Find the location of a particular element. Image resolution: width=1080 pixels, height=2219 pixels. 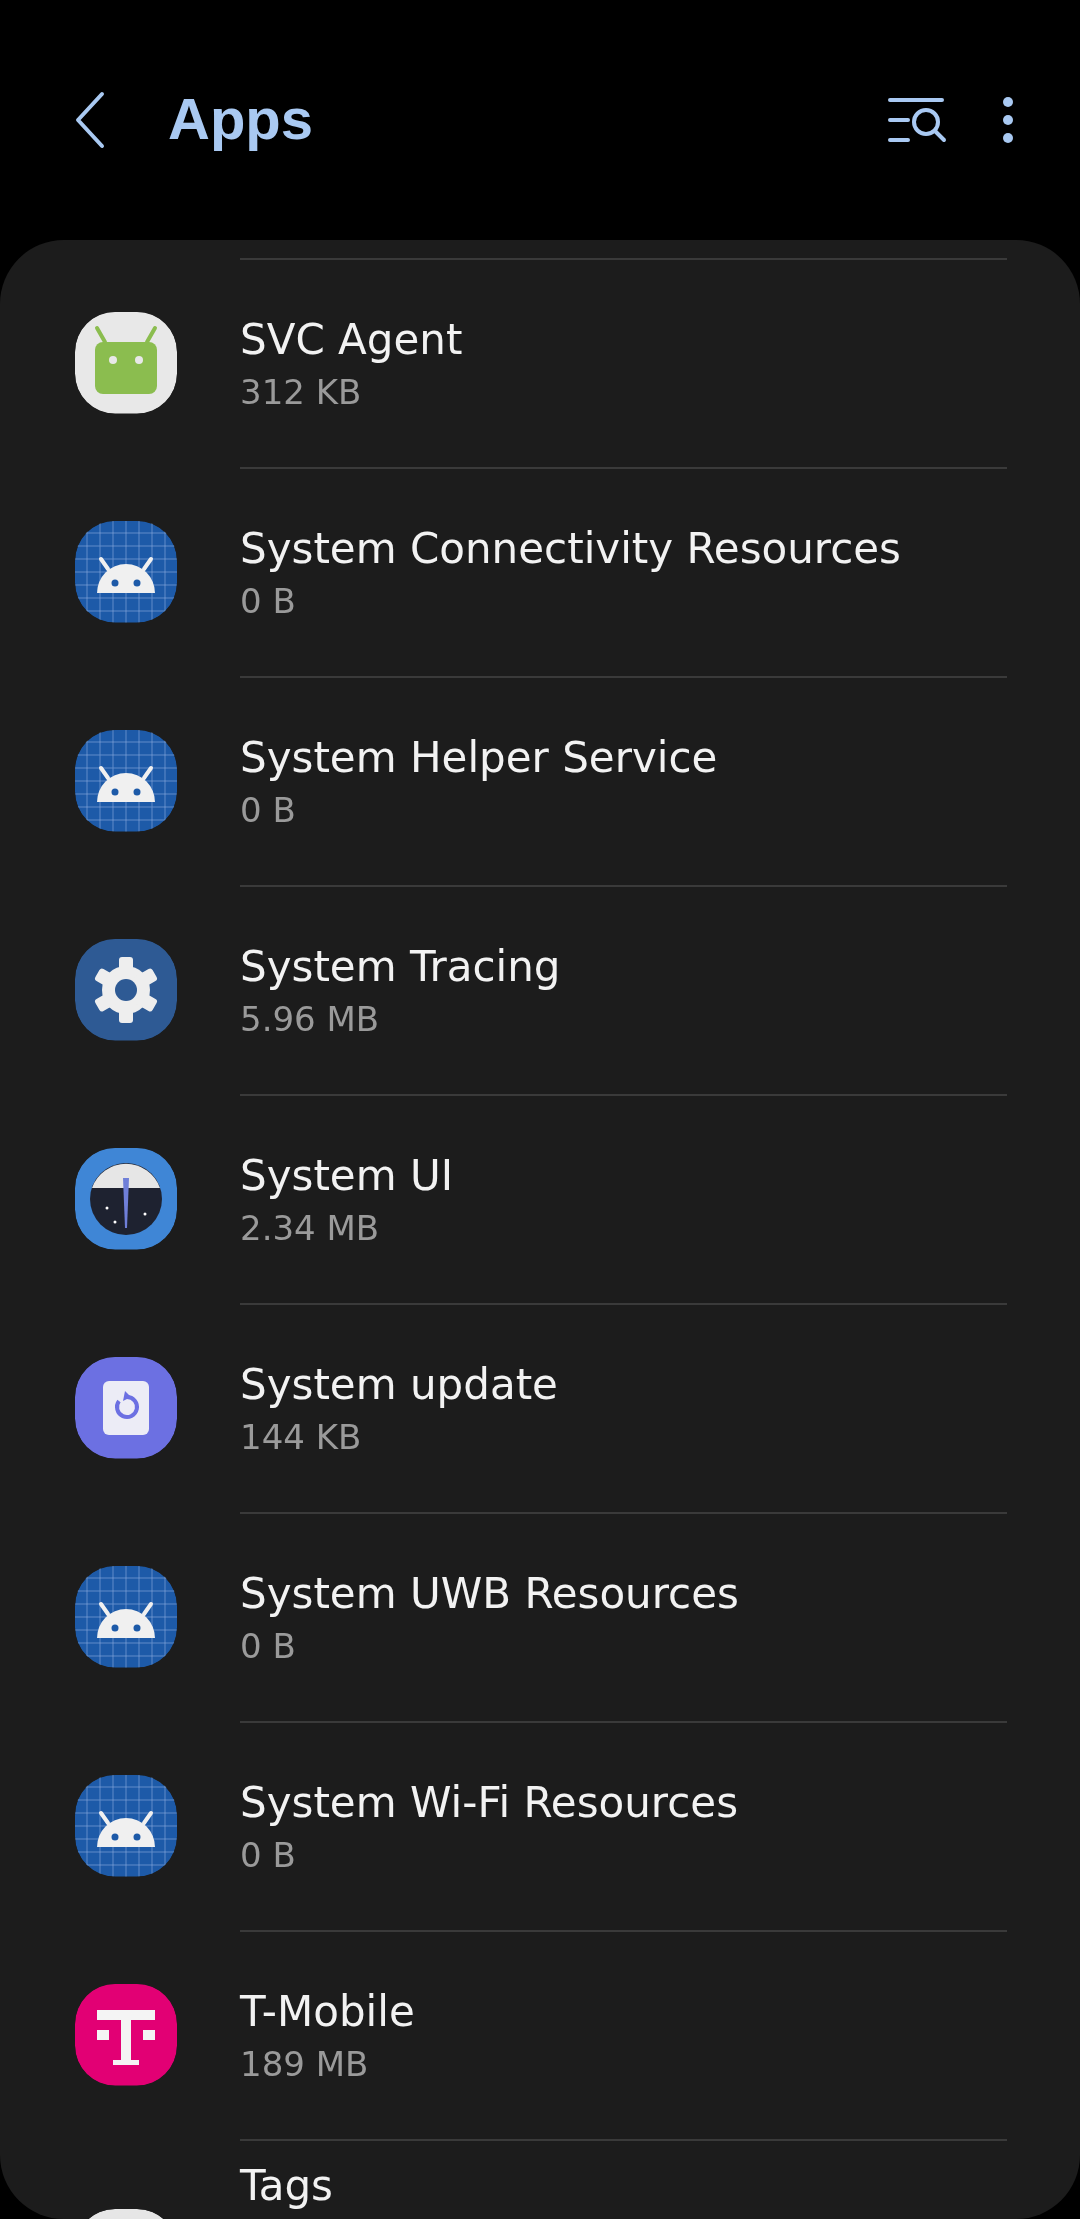

page-title: Apps is located at coordinates (241, 118).